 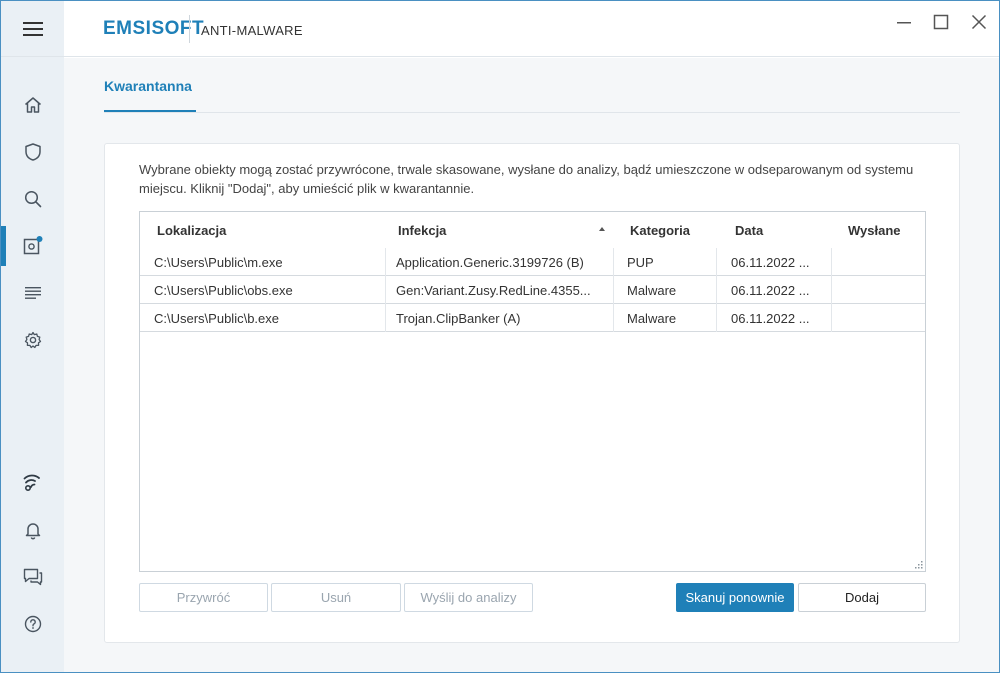 What do you see at coordinates (919, 565) in the screenshot?
I see `resize-grip-icon` at bounding box center [919, 565].